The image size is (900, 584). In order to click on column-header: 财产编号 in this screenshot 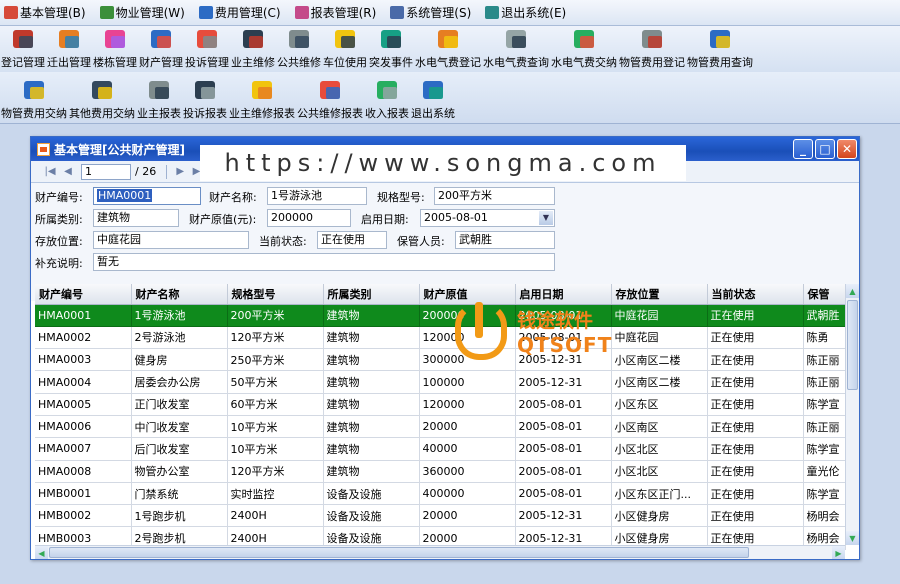, I will do `click(83, 294)`.